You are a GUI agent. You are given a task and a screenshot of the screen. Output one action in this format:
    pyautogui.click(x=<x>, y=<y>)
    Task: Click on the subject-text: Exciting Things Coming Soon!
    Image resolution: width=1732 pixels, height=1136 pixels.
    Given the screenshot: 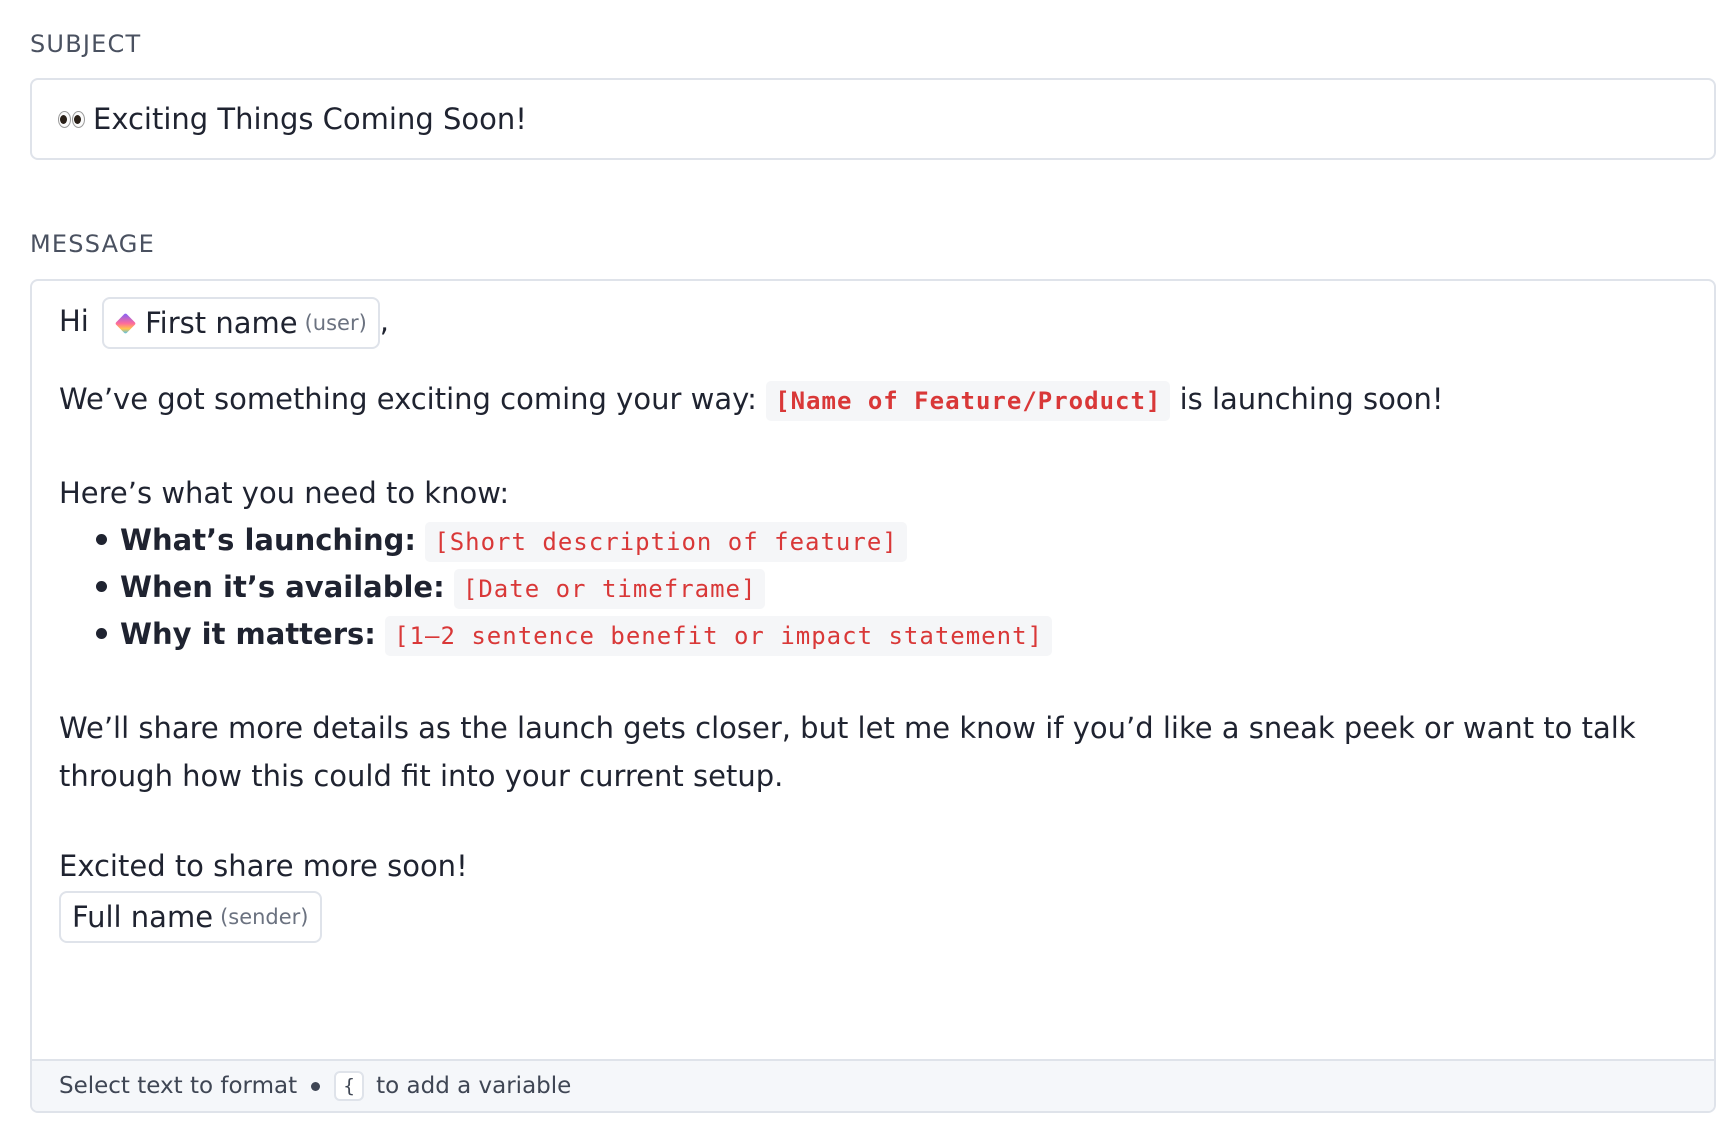 What is the action you would take?
    pyautogui.click(x=310, y=119)
    